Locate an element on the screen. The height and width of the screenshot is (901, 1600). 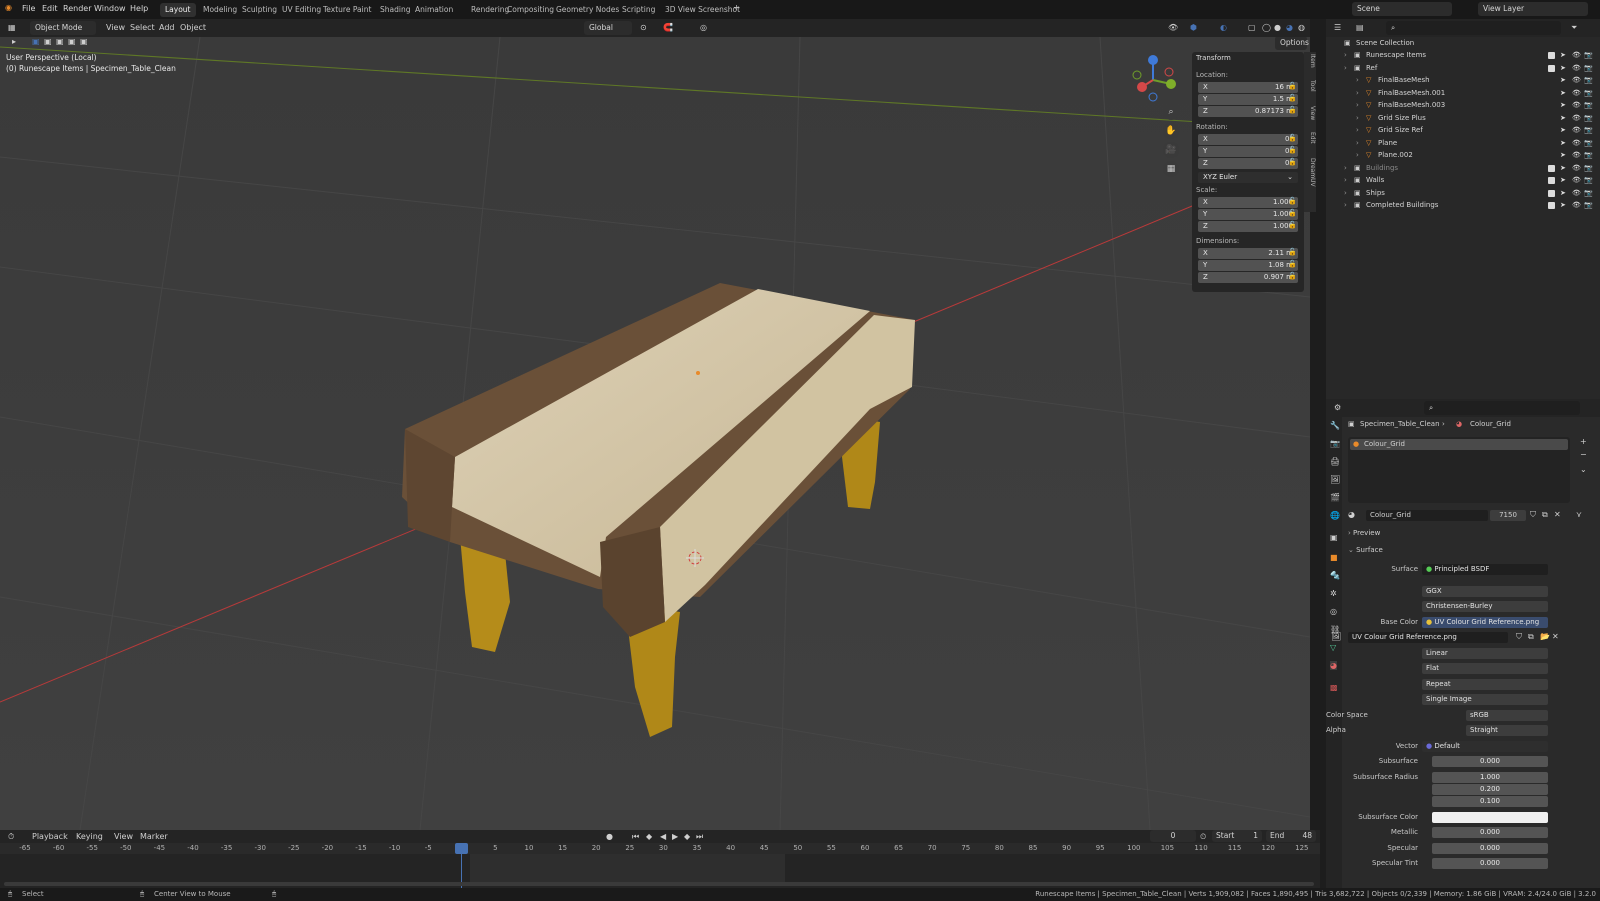
outliner-row: › ▽ FinalBaseMesh.003 ➤ 👁 📷 is located at coordinates (1463, 106).